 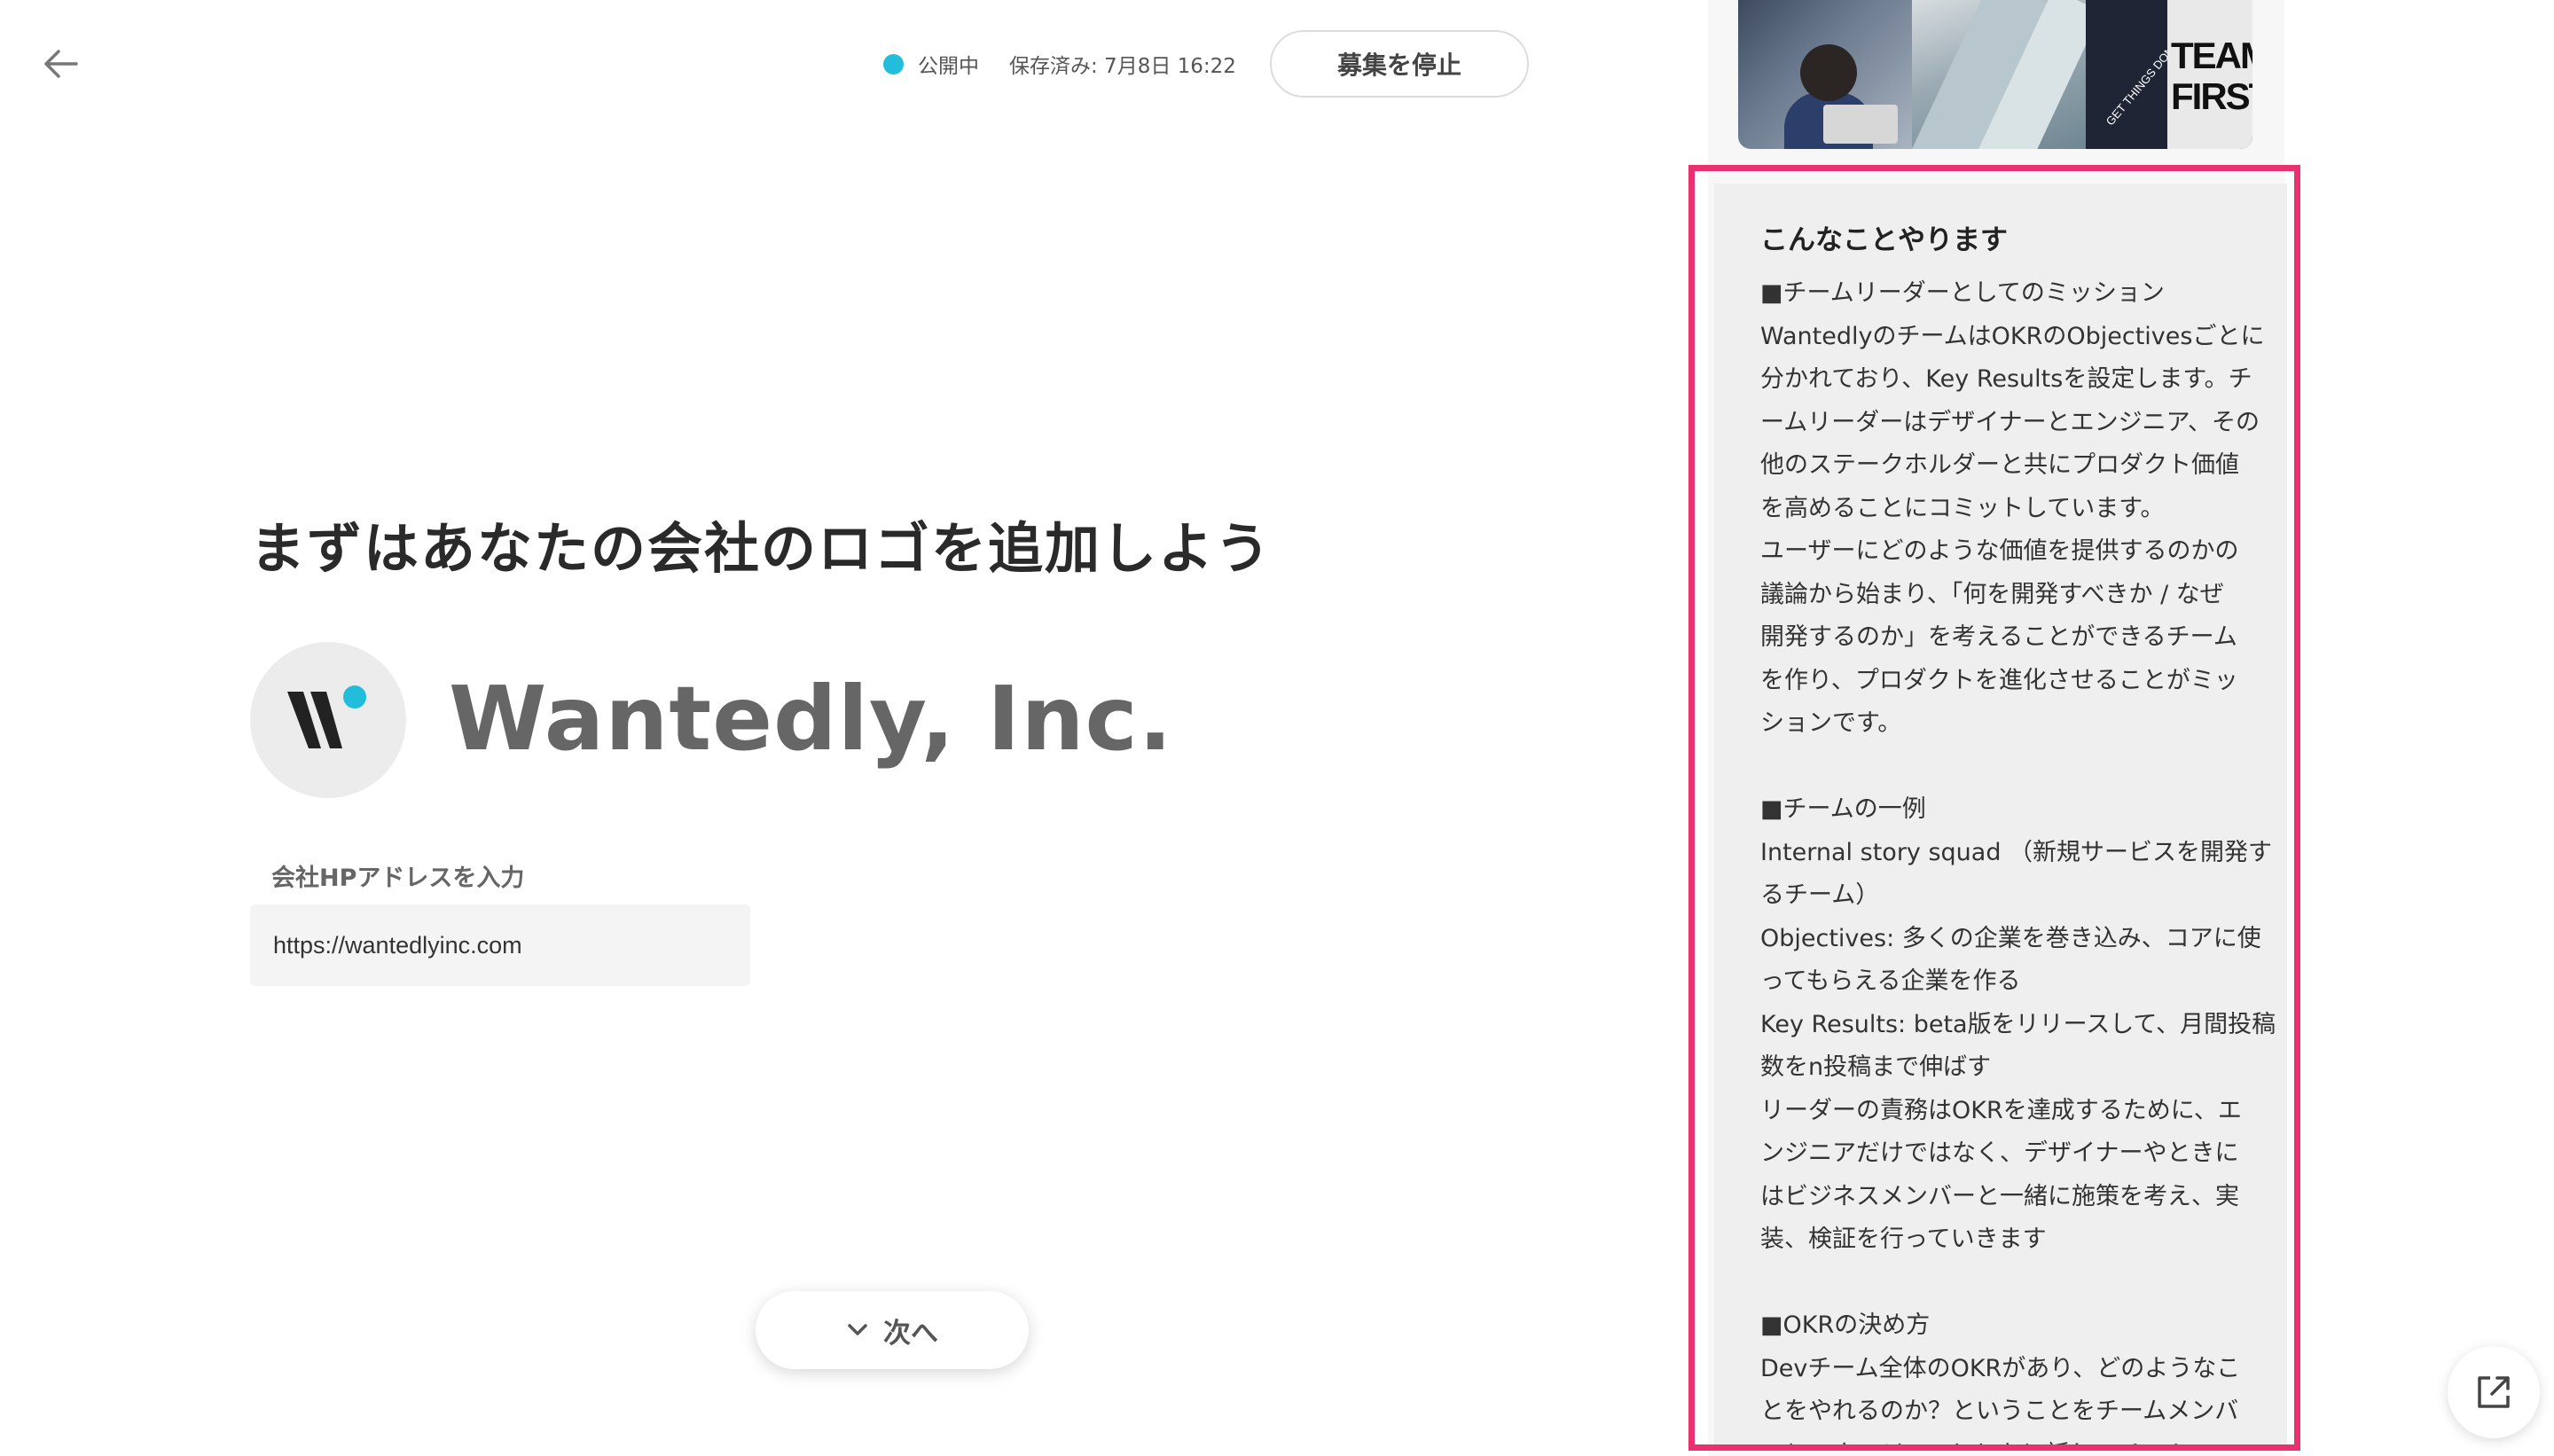 What do you see at coordinates (2005, 74) in the screenshot?
I see `hero-photo-books` at bounding box center [2005, 74].